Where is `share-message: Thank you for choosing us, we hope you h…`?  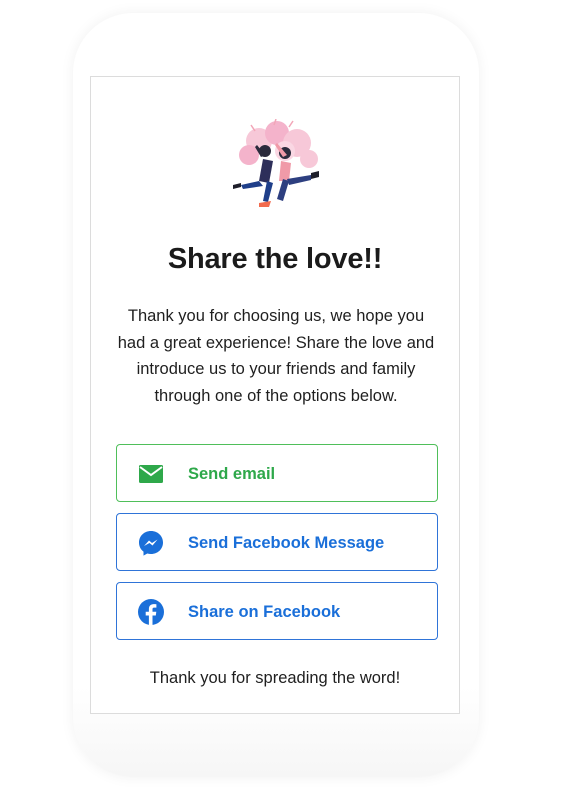
share-message: Thank you for choosing us, we hope you h… is located at coordinates (276, 356).